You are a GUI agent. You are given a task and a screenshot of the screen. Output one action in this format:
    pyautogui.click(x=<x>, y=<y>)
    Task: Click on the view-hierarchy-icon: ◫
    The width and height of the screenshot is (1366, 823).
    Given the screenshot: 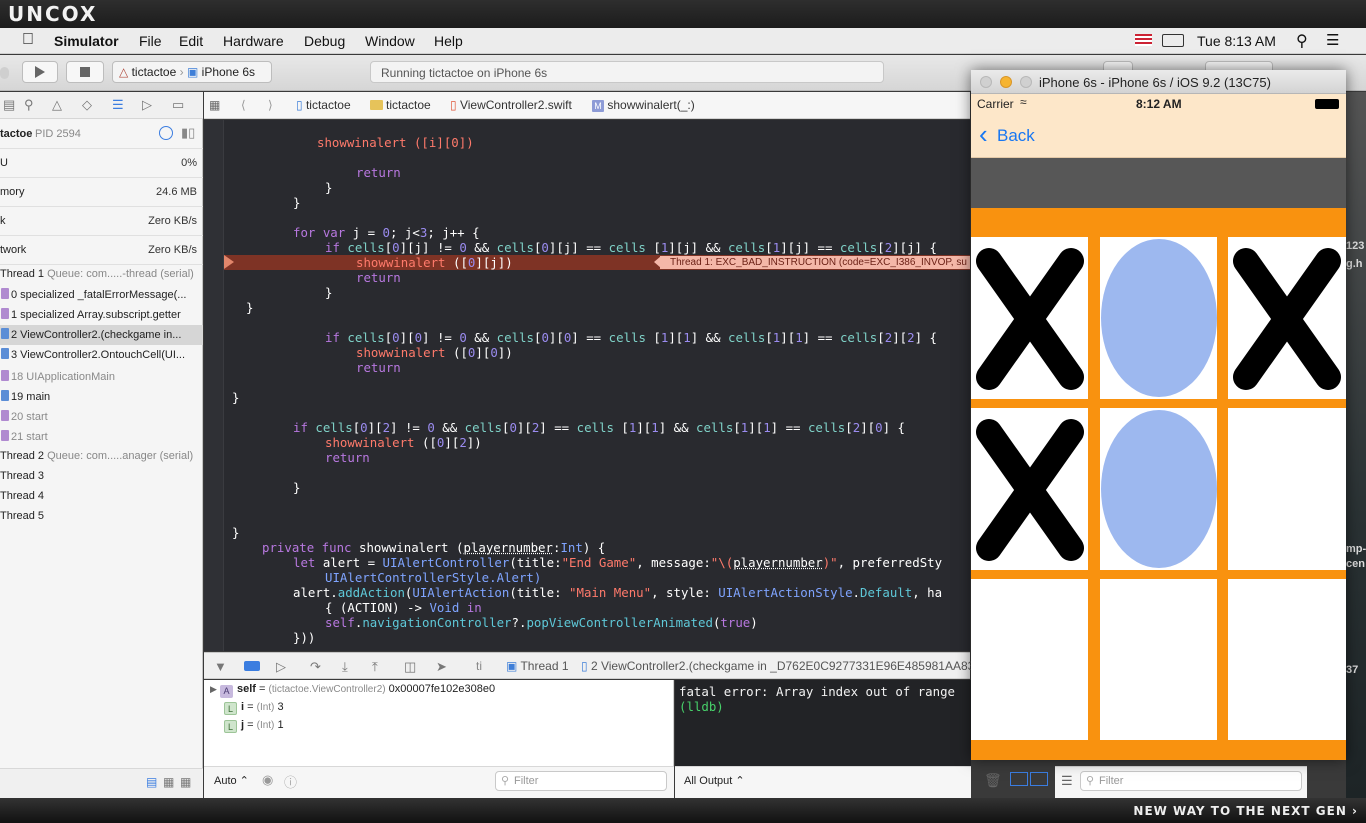 What is the action you would take?
    pyautogui.click(x=410, y=667)
    